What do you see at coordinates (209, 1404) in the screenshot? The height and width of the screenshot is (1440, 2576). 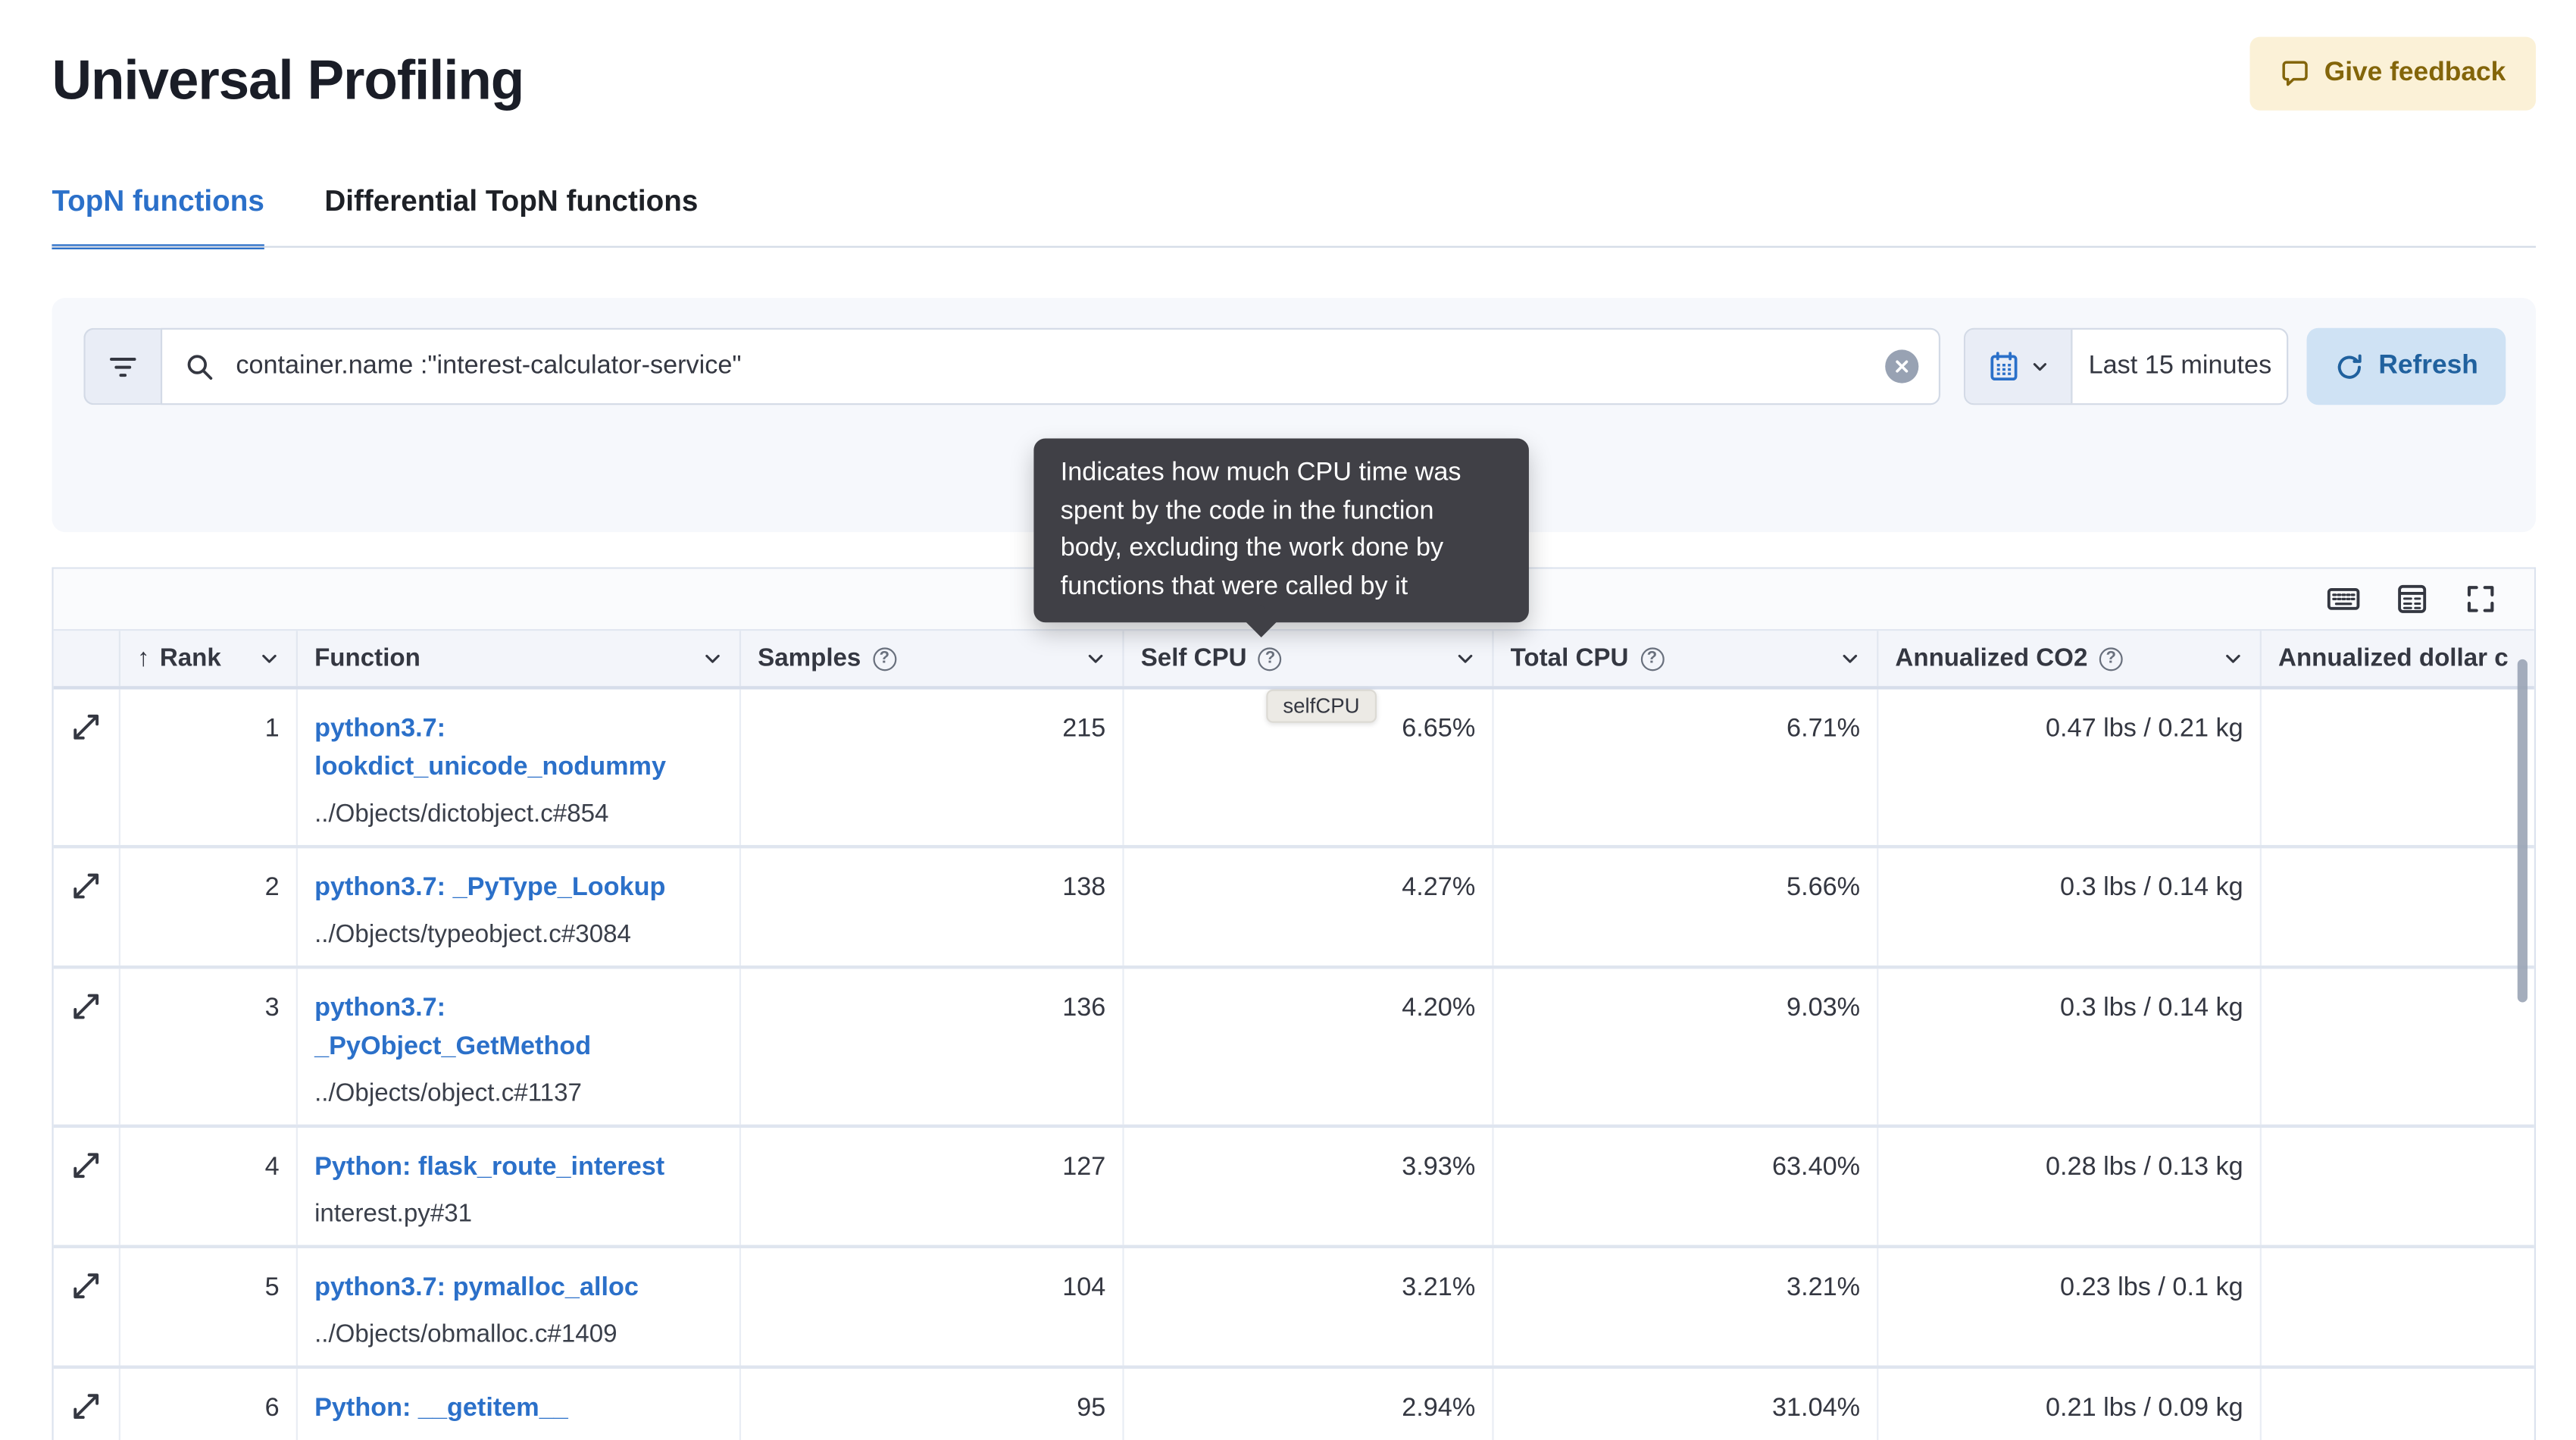 I see `rank-cell: 6` at bounding box center [209, 1404].